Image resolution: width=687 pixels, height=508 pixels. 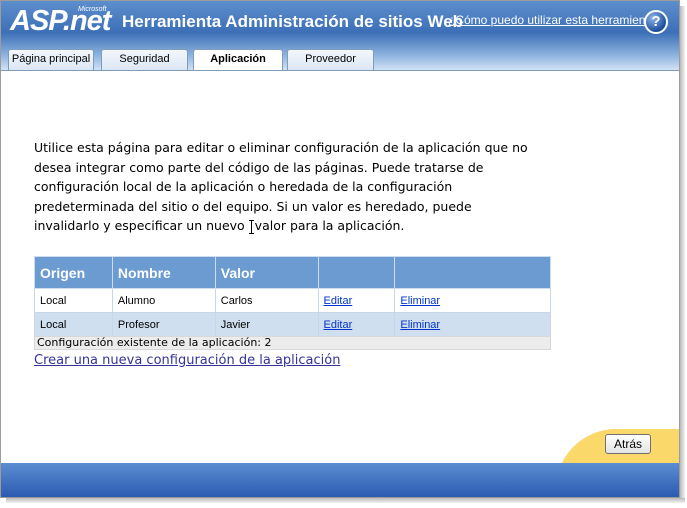 I want to click on column-header-origen: Origen, so click(x=73, y=272).